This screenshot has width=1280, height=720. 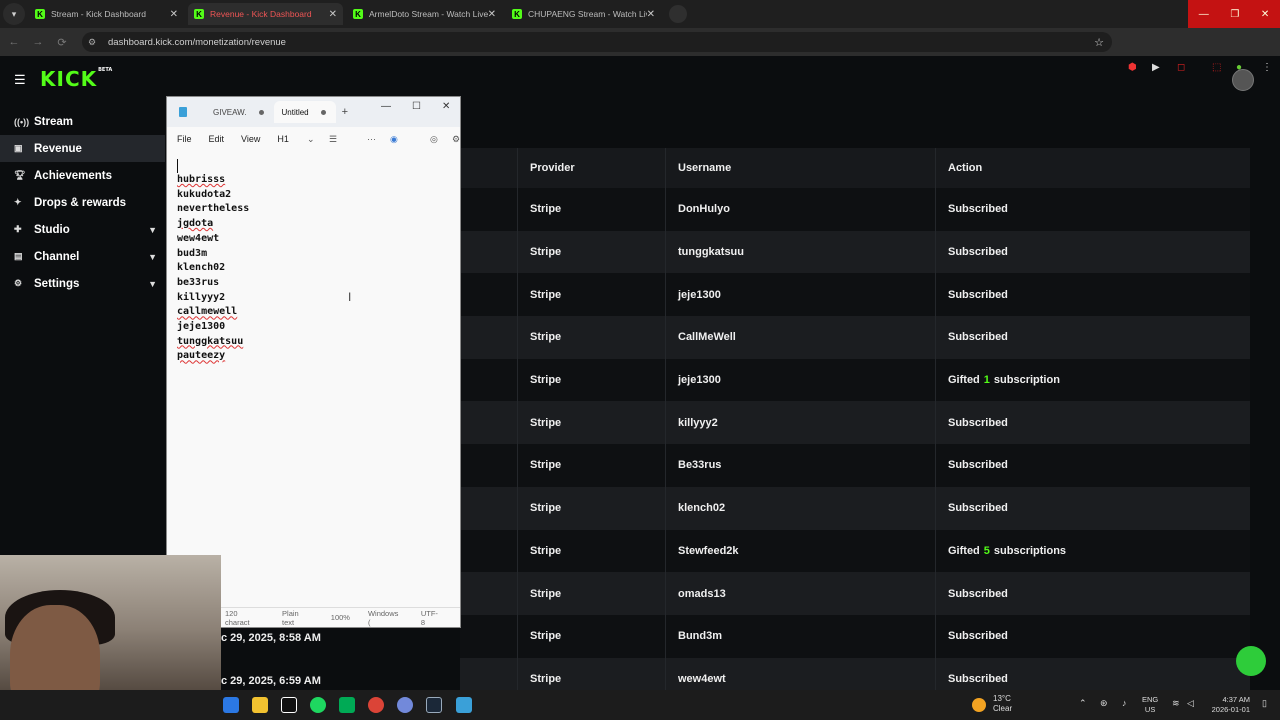 I want to click on cell-username: jeje1300, so click(x=800, y=380).